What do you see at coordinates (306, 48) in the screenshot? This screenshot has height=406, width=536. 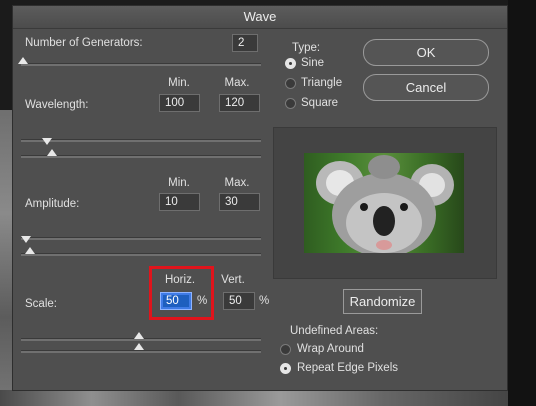 I see `type-label: Type:` at bounding box center [306, 48].